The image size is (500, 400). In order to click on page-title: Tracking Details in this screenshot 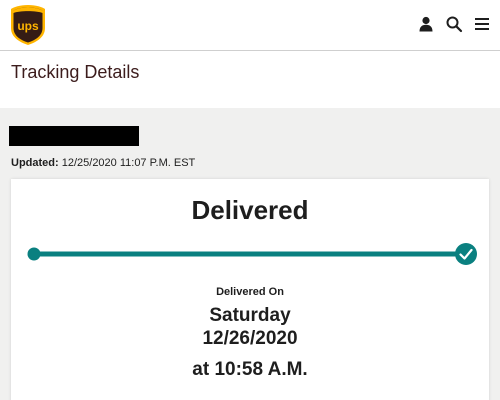, I will do `click(75, 72)`.